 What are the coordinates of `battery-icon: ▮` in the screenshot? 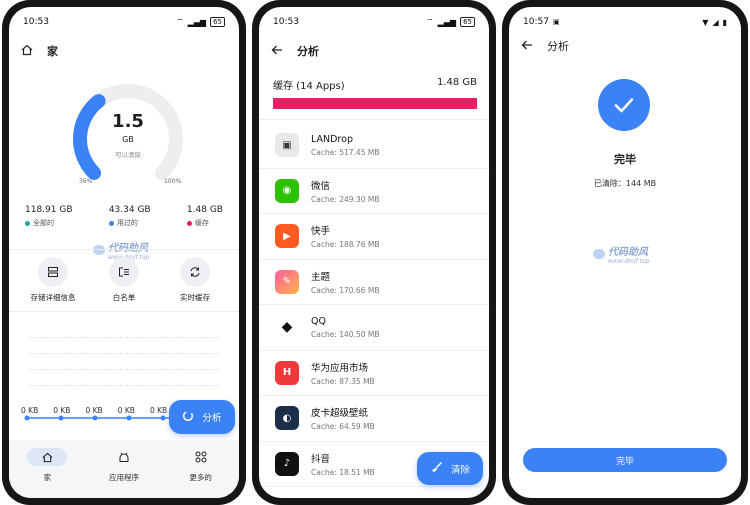 It's located at (724, 22).